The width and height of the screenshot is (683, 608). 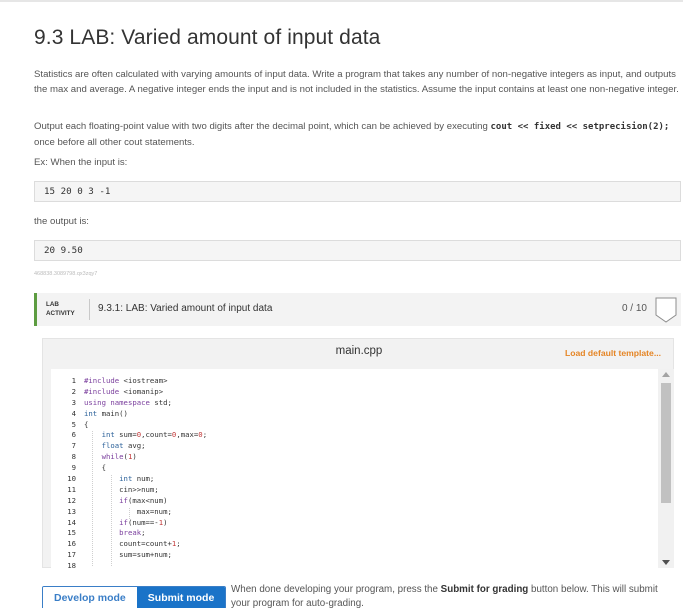 What do you see at coordinates (60, 313) in the screenshot?
I see `lab-tag-line2: ACTIVITY` at bounding box center [60, 313].